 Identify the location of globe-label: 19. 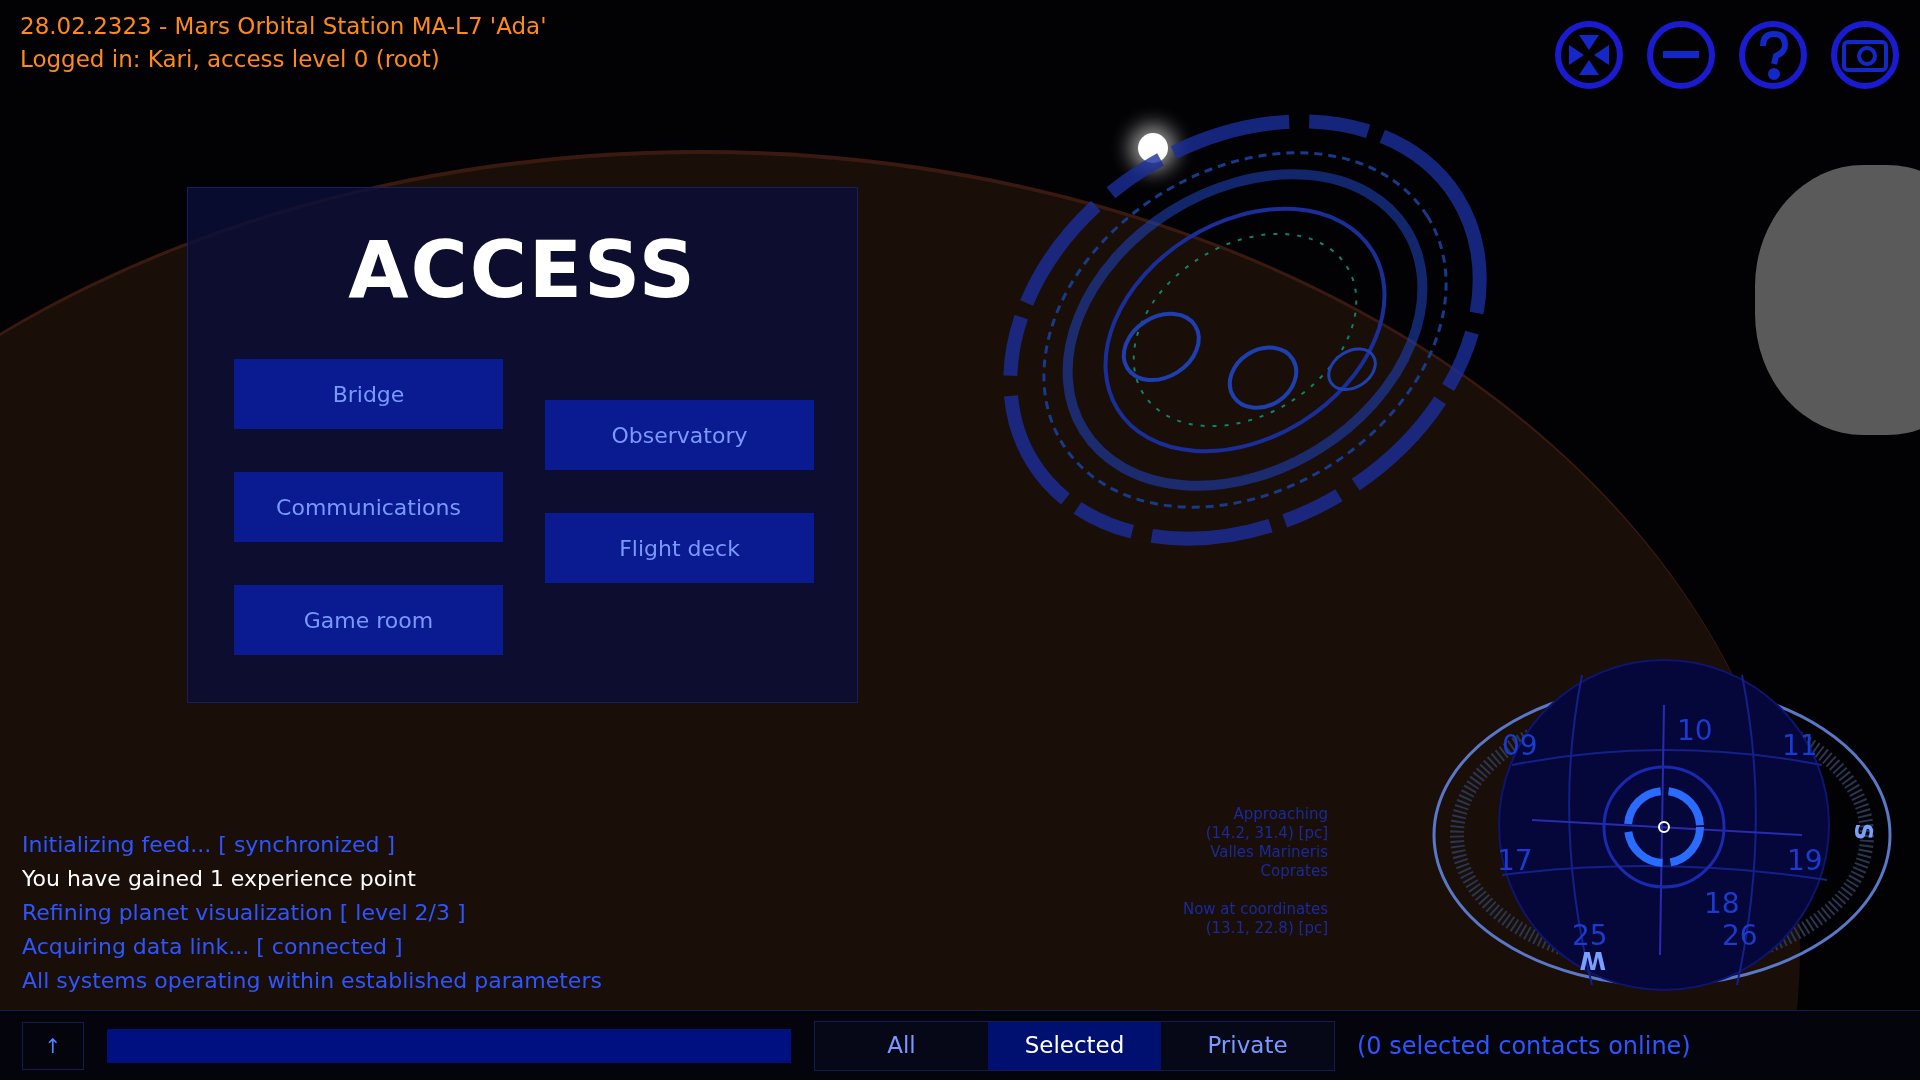
(1805, 860).